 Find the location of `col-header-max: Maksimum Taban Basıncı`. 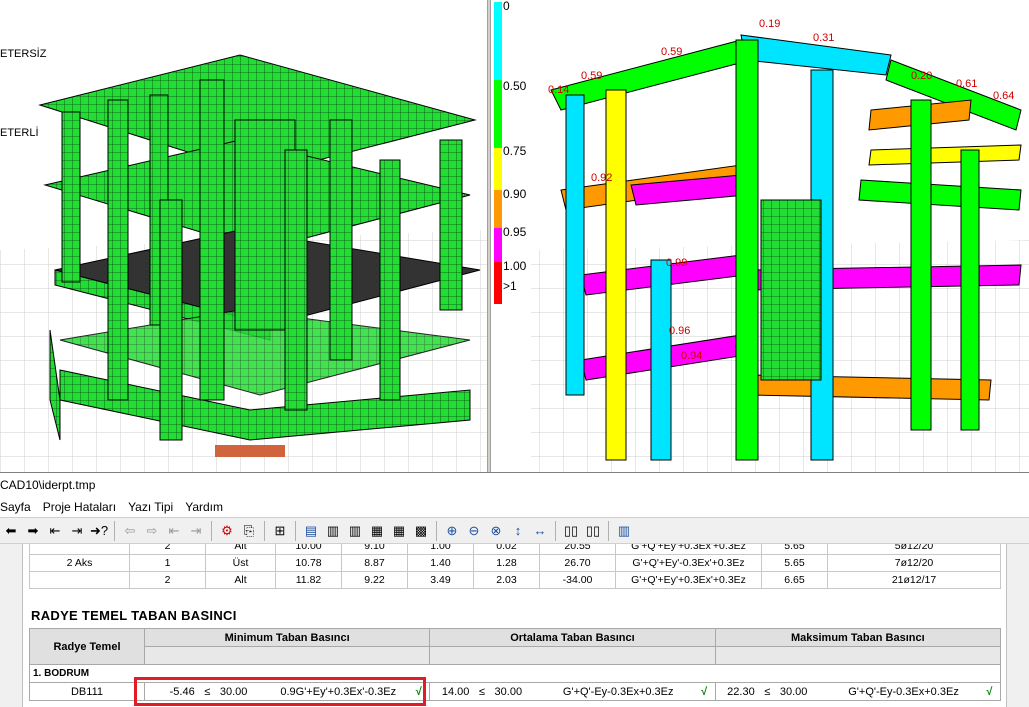

col-header-max: Maksimum Taban Basıncı is located at coordinates (858, 637).